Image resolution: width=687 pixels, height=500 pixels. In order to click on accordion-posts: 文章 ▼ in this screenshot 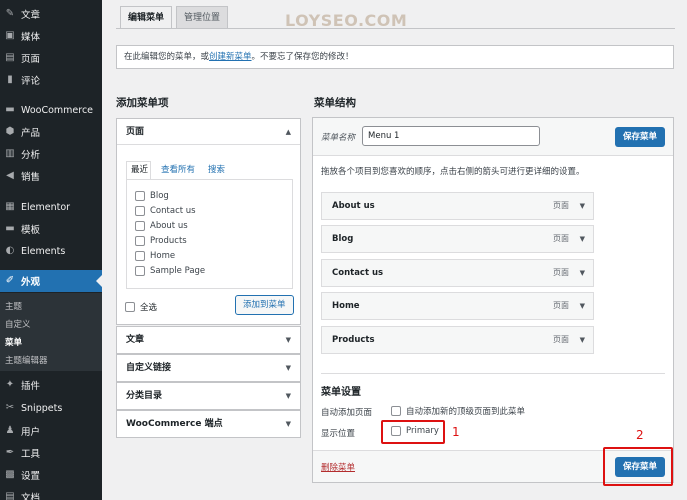, I will do `click(208, 340)`.